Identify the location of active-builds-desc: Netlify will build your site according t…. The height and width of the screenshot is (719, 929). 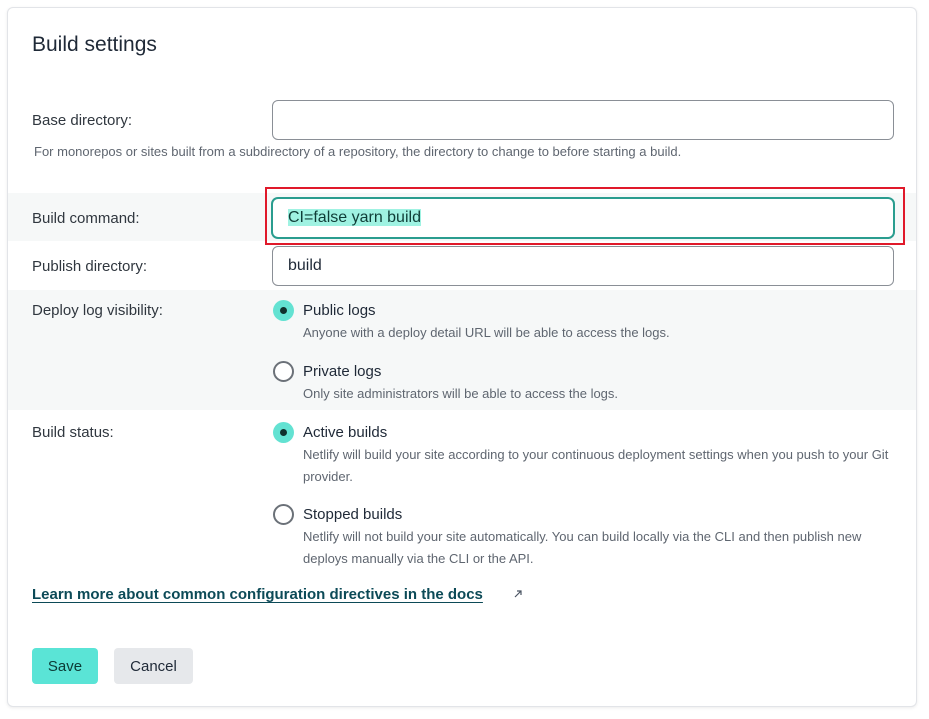
(596, 465).